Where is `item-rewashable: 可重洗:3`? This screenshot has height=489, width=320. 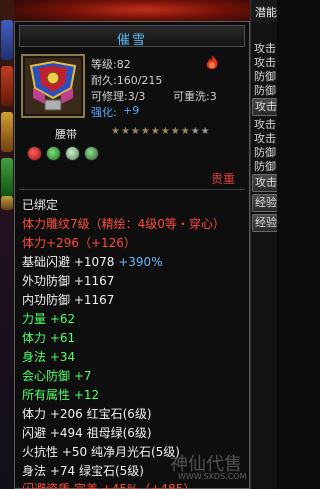 item-rewashable: 可重洗:3 is located at coordinates (195, 96).